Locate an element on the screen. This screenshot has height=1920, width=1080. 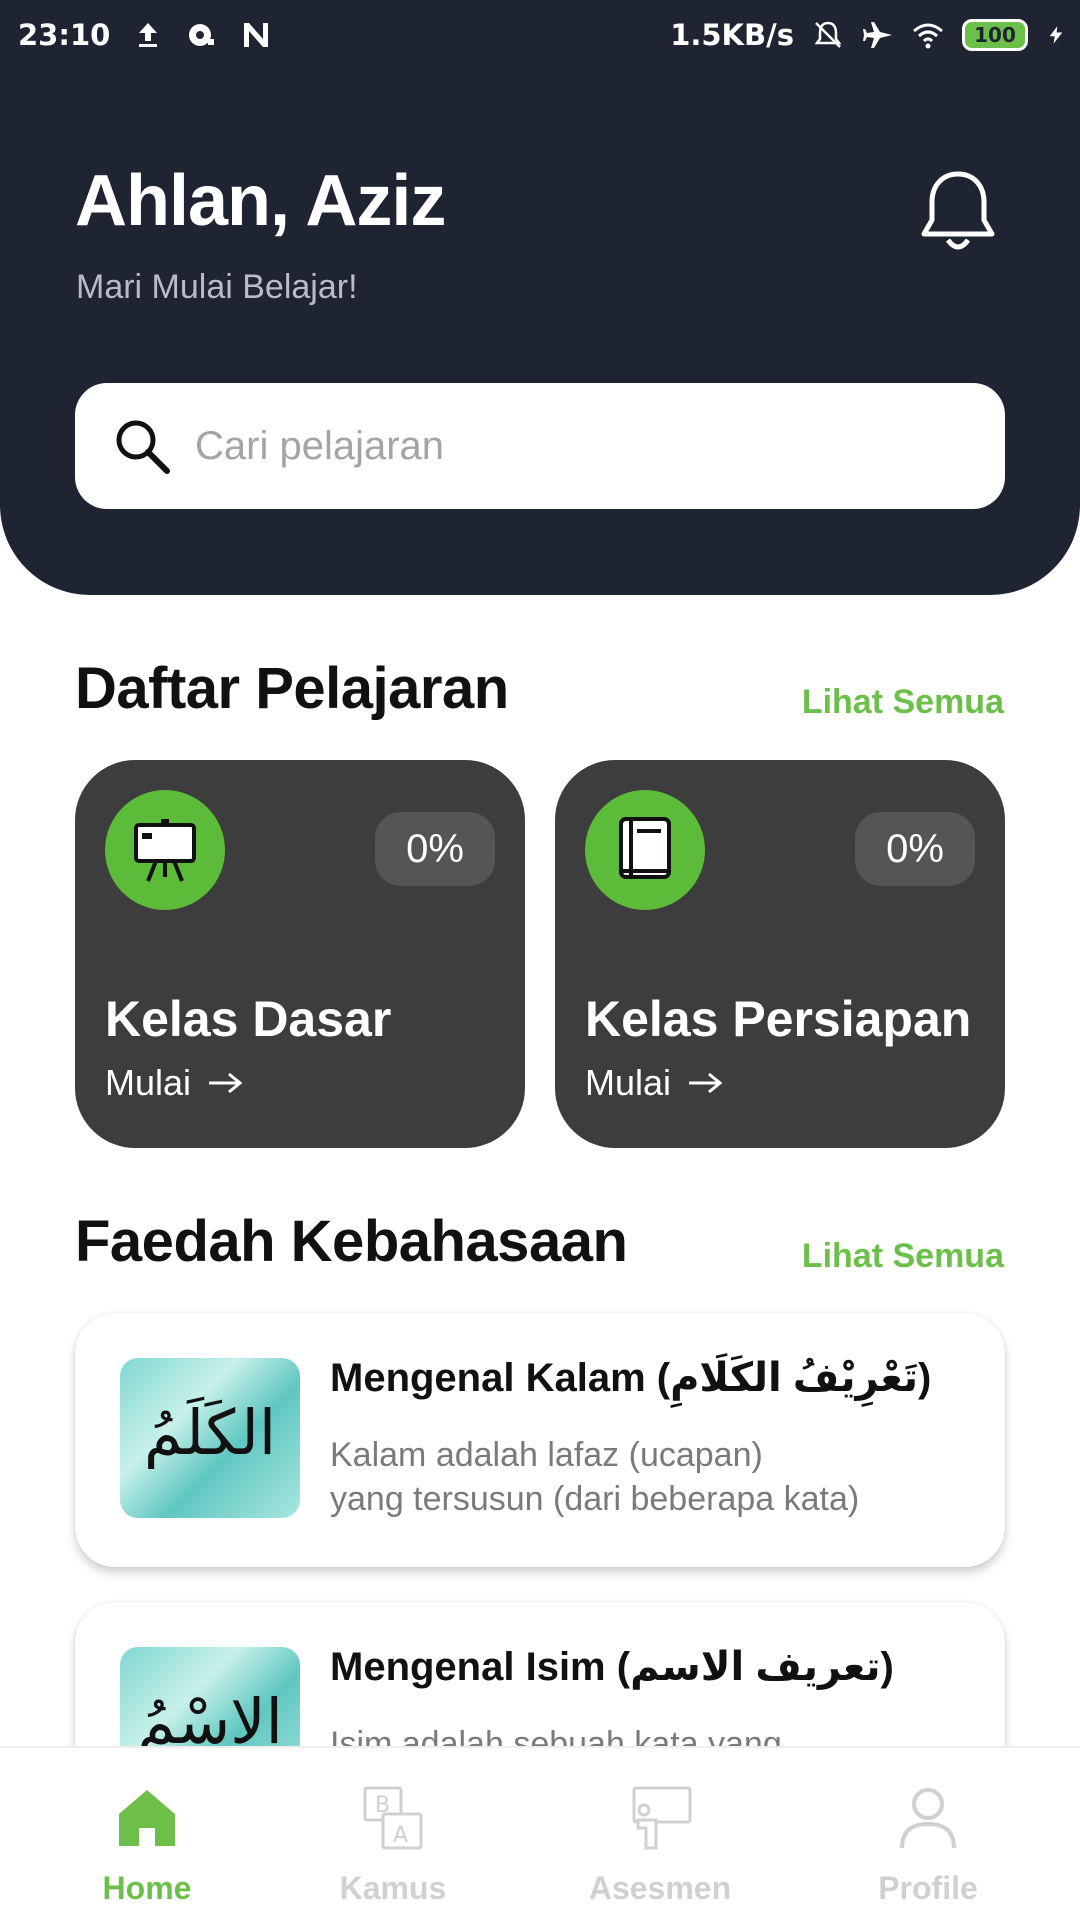
status-time: 23:10 is located at coordinates (64, 35).